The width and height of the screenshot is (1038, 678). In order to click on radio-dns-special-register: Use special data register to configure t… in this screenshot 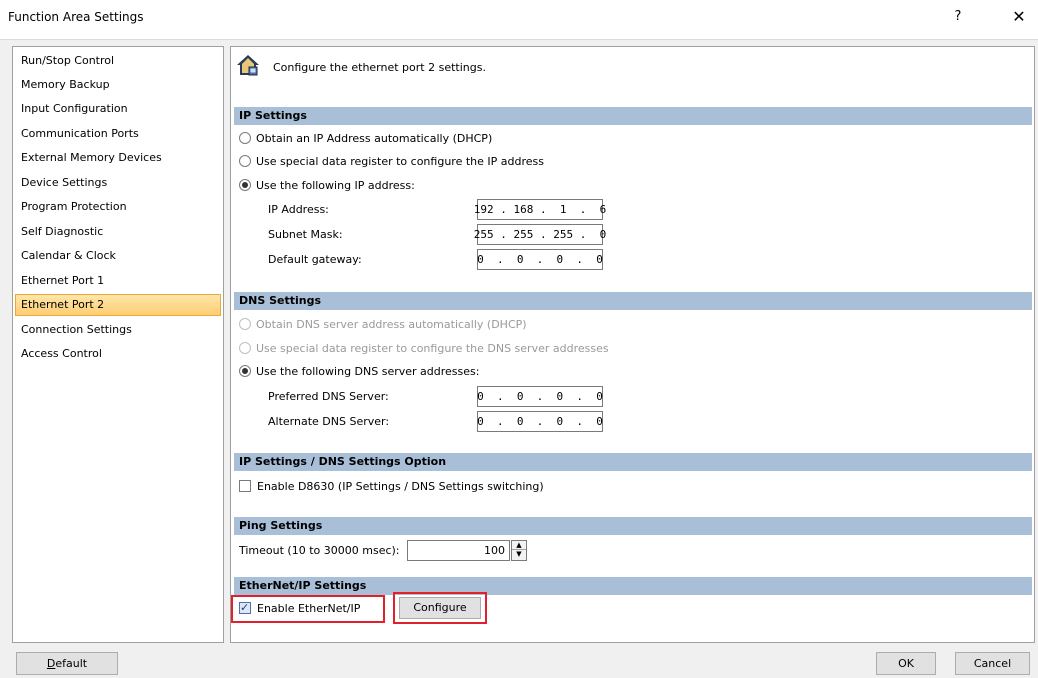, I will do `click(424, 349)`.